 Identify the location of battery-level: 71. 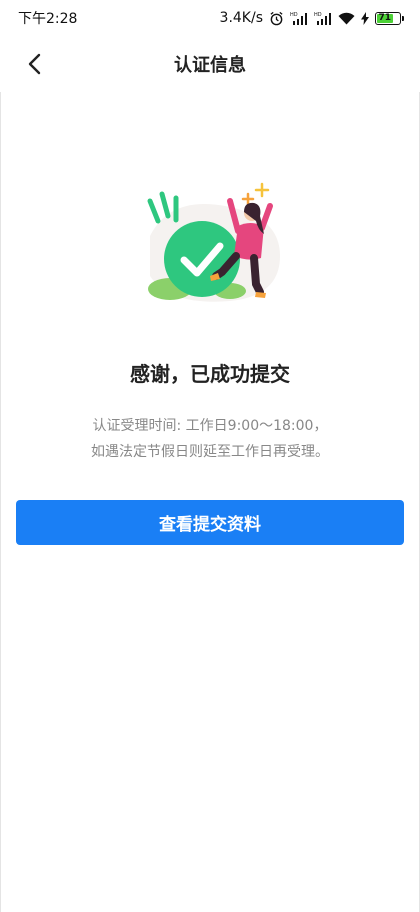
(385, 17).